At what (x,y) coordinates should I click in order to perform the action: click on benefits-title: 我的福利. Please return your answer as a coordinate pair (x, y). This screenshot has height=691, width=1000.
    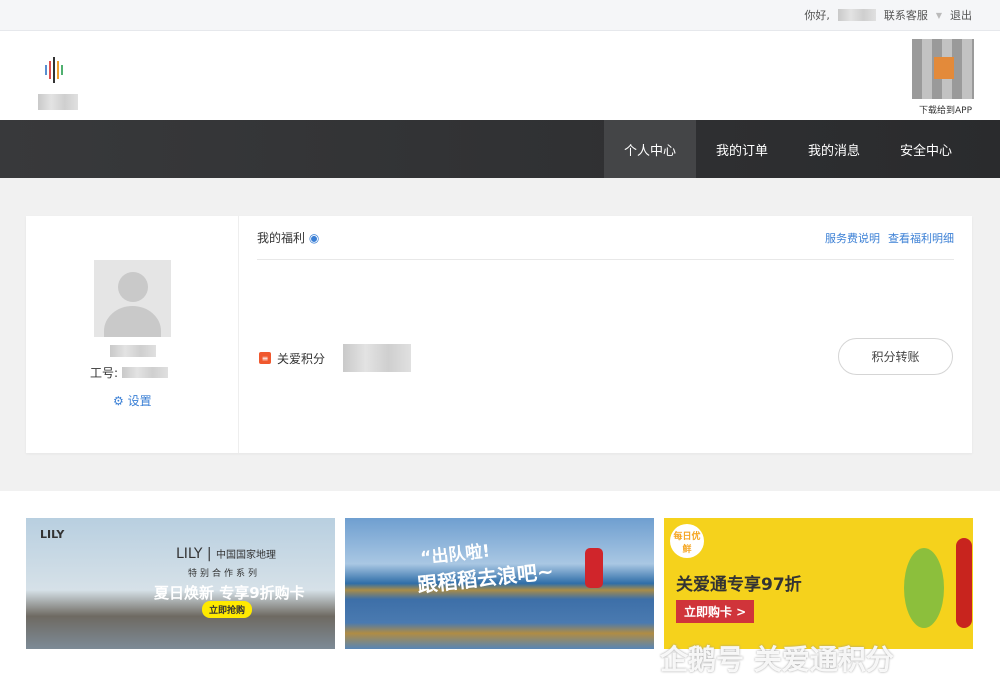
    Looking at the image, I should click on (281, 238).